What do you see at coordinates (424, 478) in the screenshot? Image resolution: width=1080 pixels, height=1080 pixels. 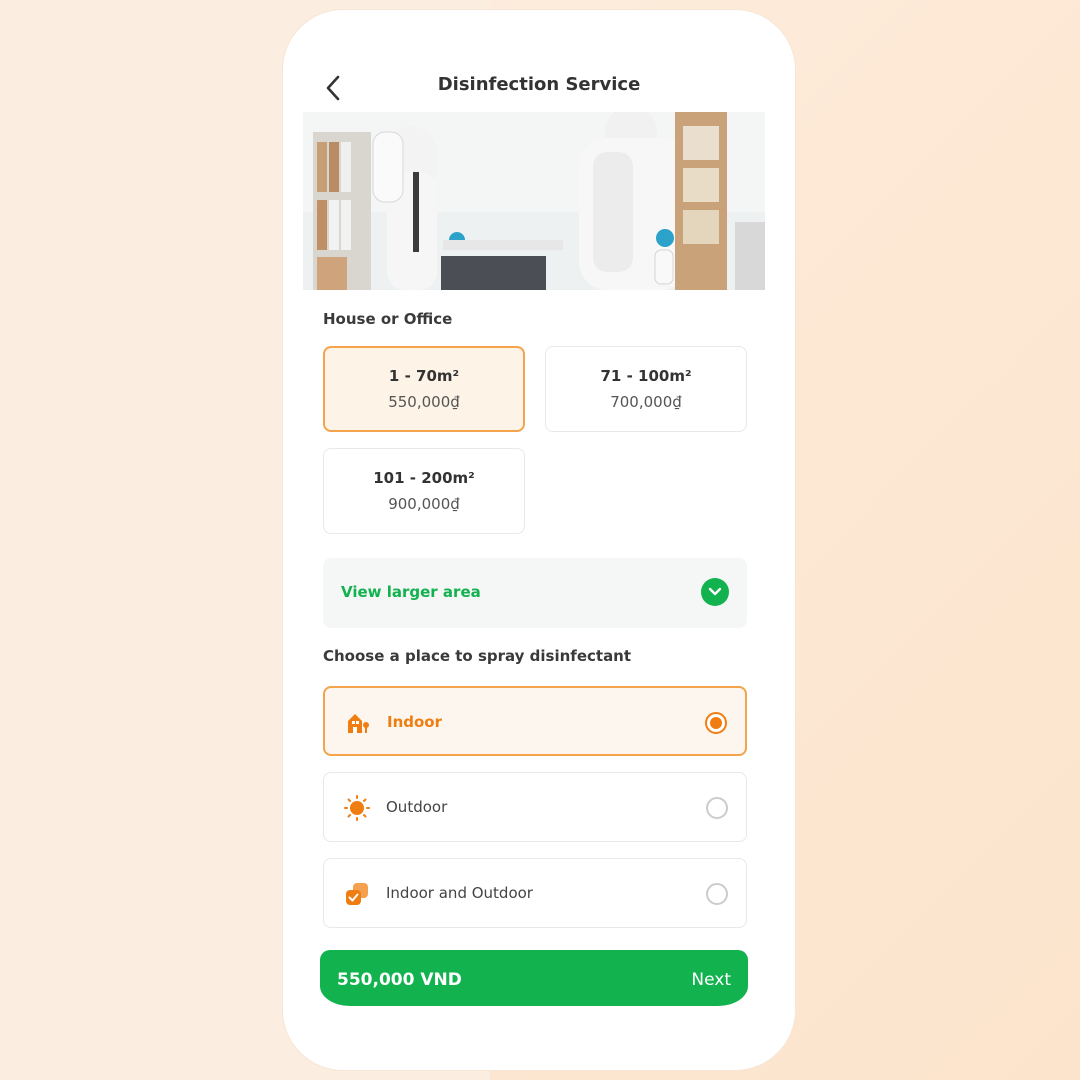 I see `size-option-area: 101 - 200m²` at bounding box center [424, 478].